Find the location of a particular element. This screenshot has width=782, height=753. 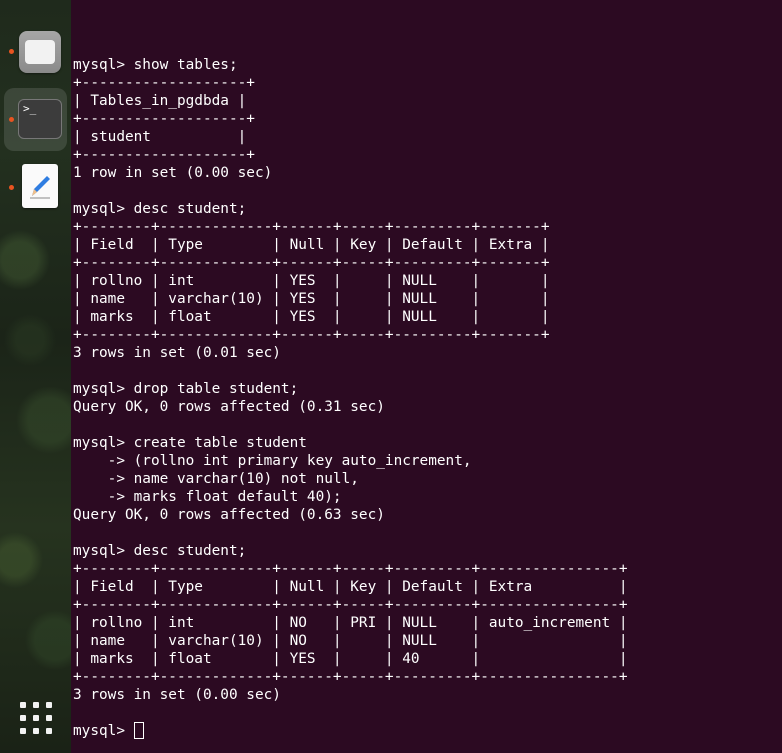

text-editor-icon is located at coordinates (40, 186).